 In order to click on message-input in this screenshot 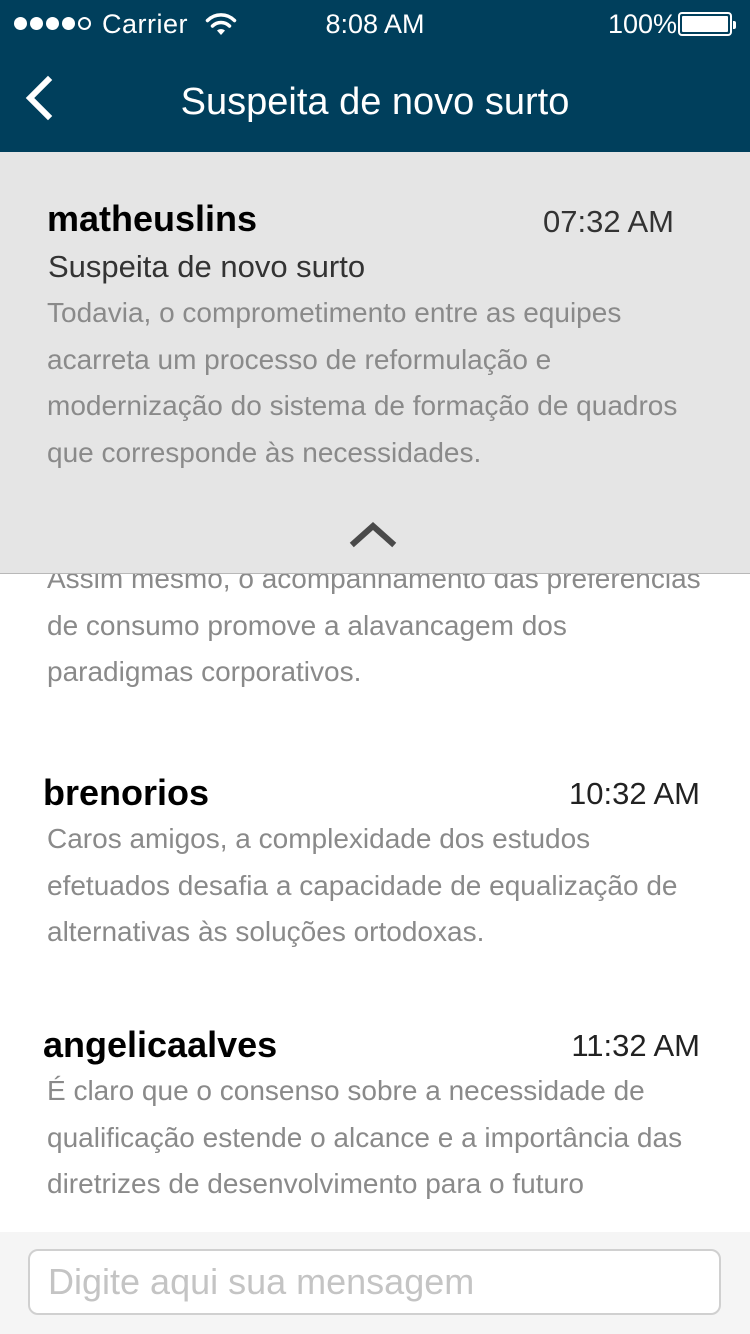, I will do `click(374, 1282)`.